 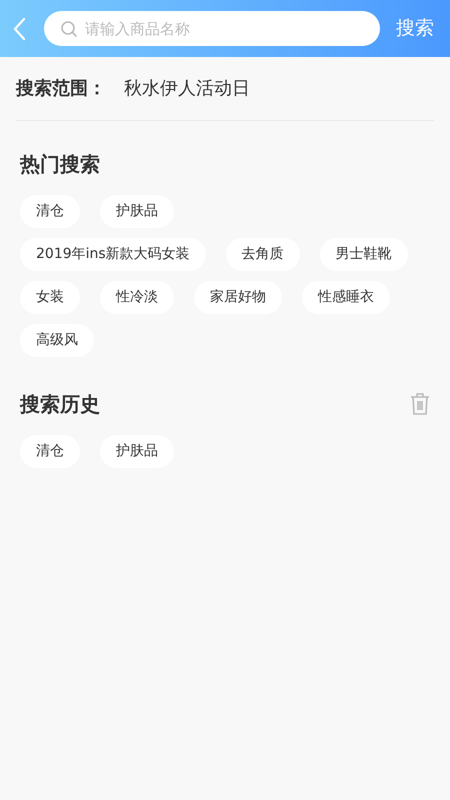 What do you see at coordinates (61, 89) in the screenshot?
I see `scope-label: 搜索范围：` at bounding box center [61, 89].